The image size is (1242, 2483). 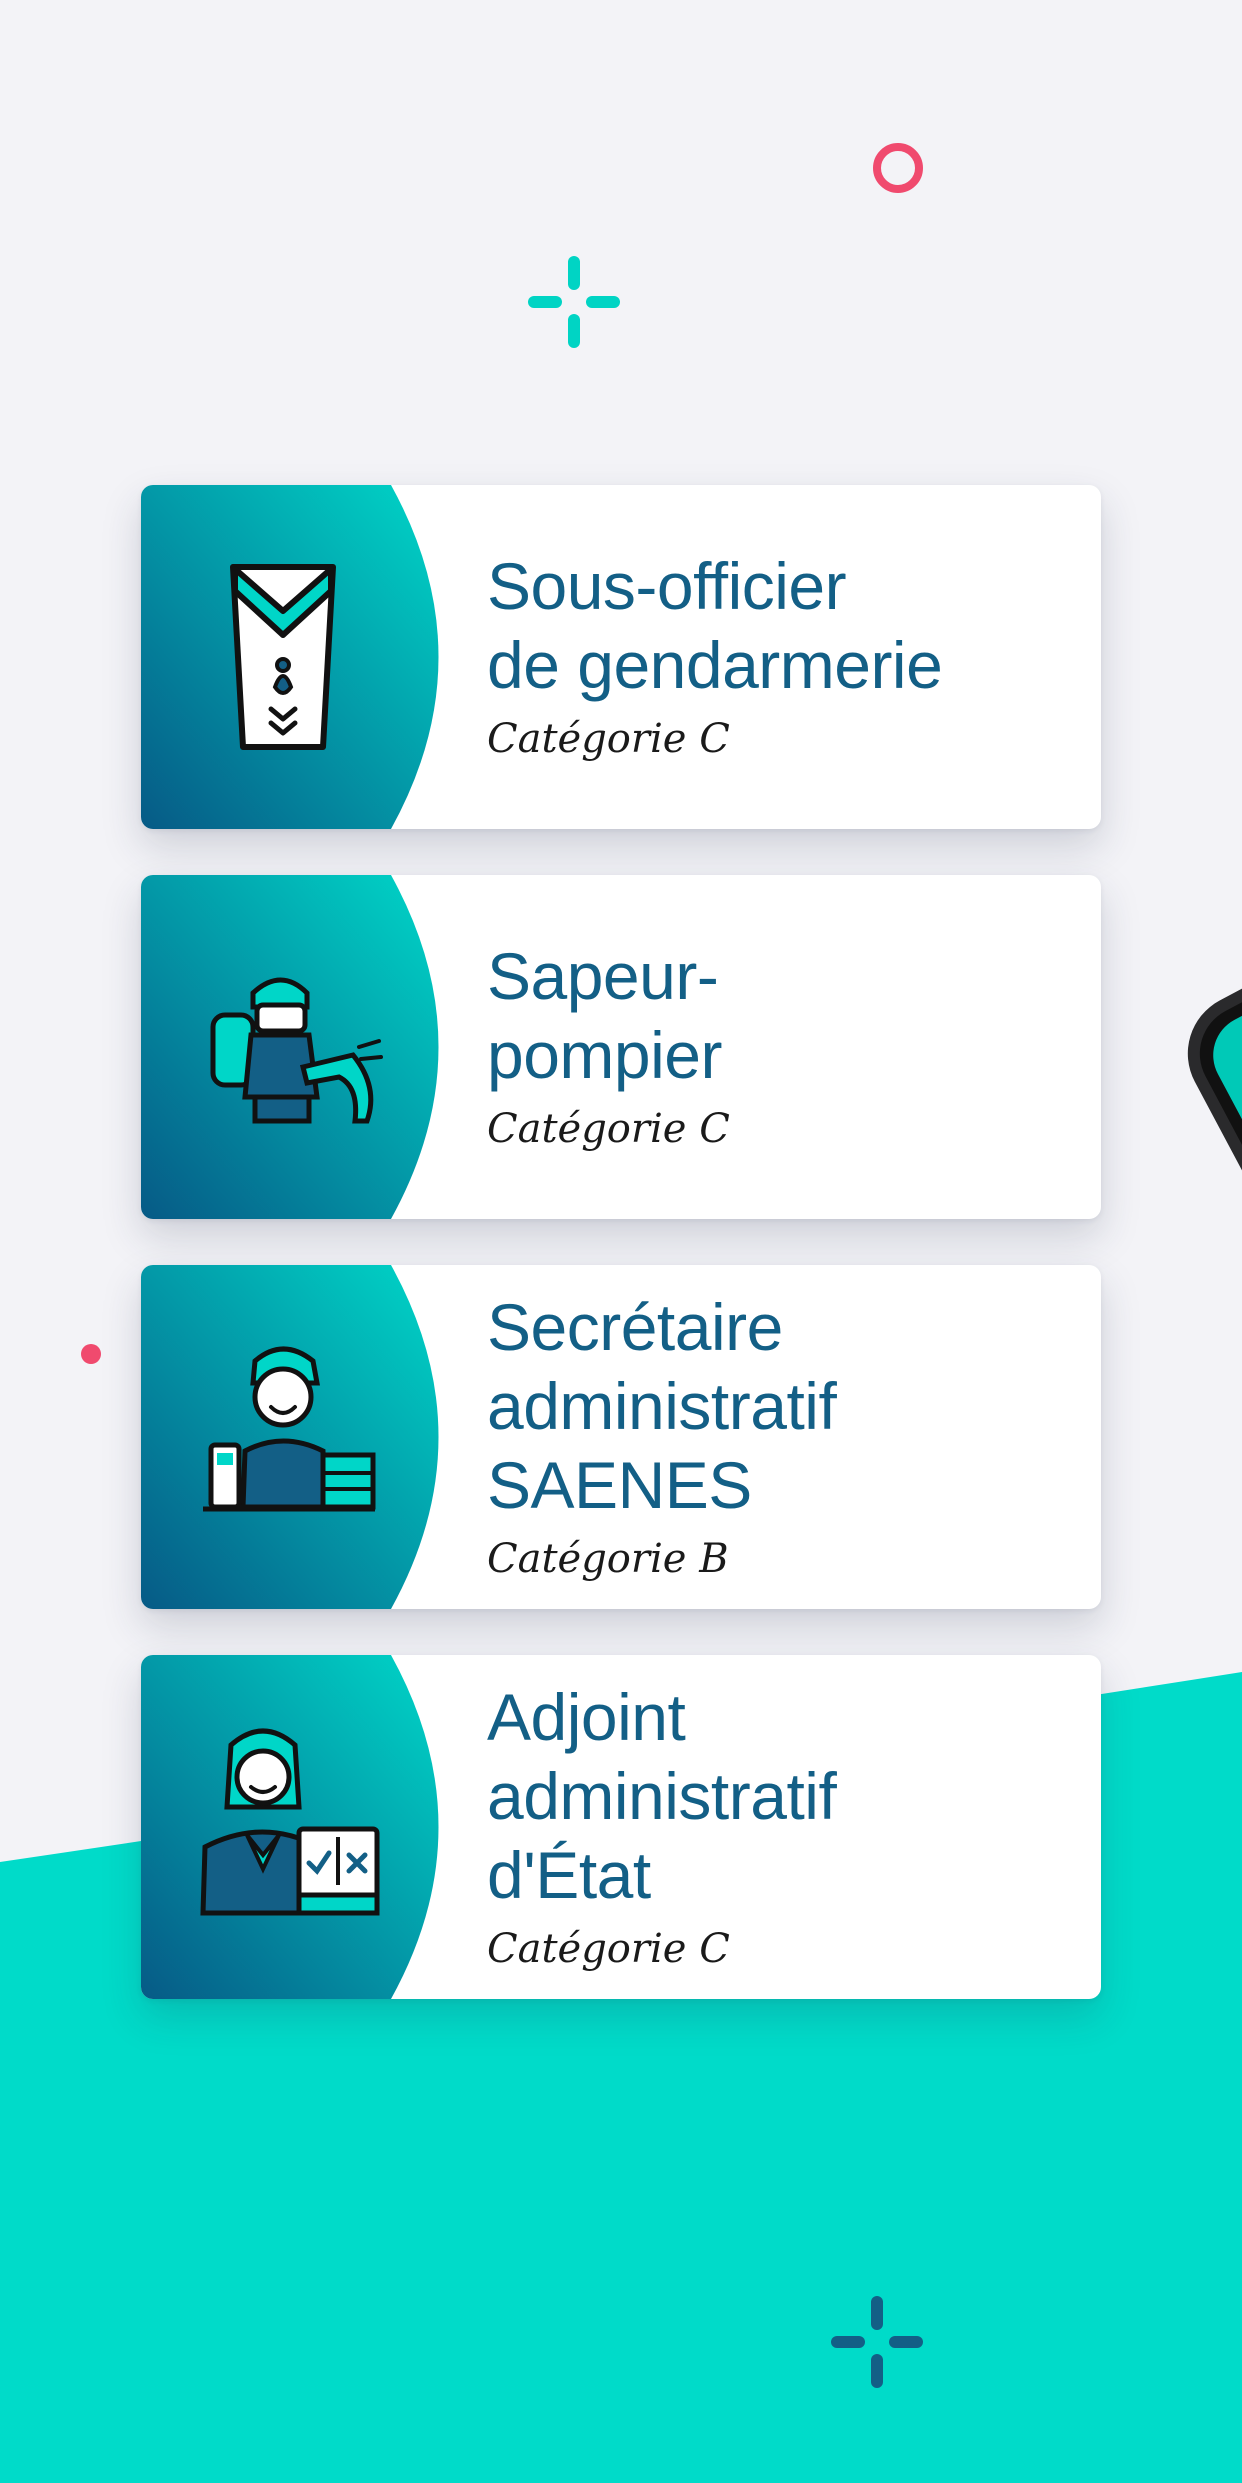 I want to click on career-card-gendarmerie: Sous-officier de gendarmerie Catégorie C, so click(x=621, y=657).